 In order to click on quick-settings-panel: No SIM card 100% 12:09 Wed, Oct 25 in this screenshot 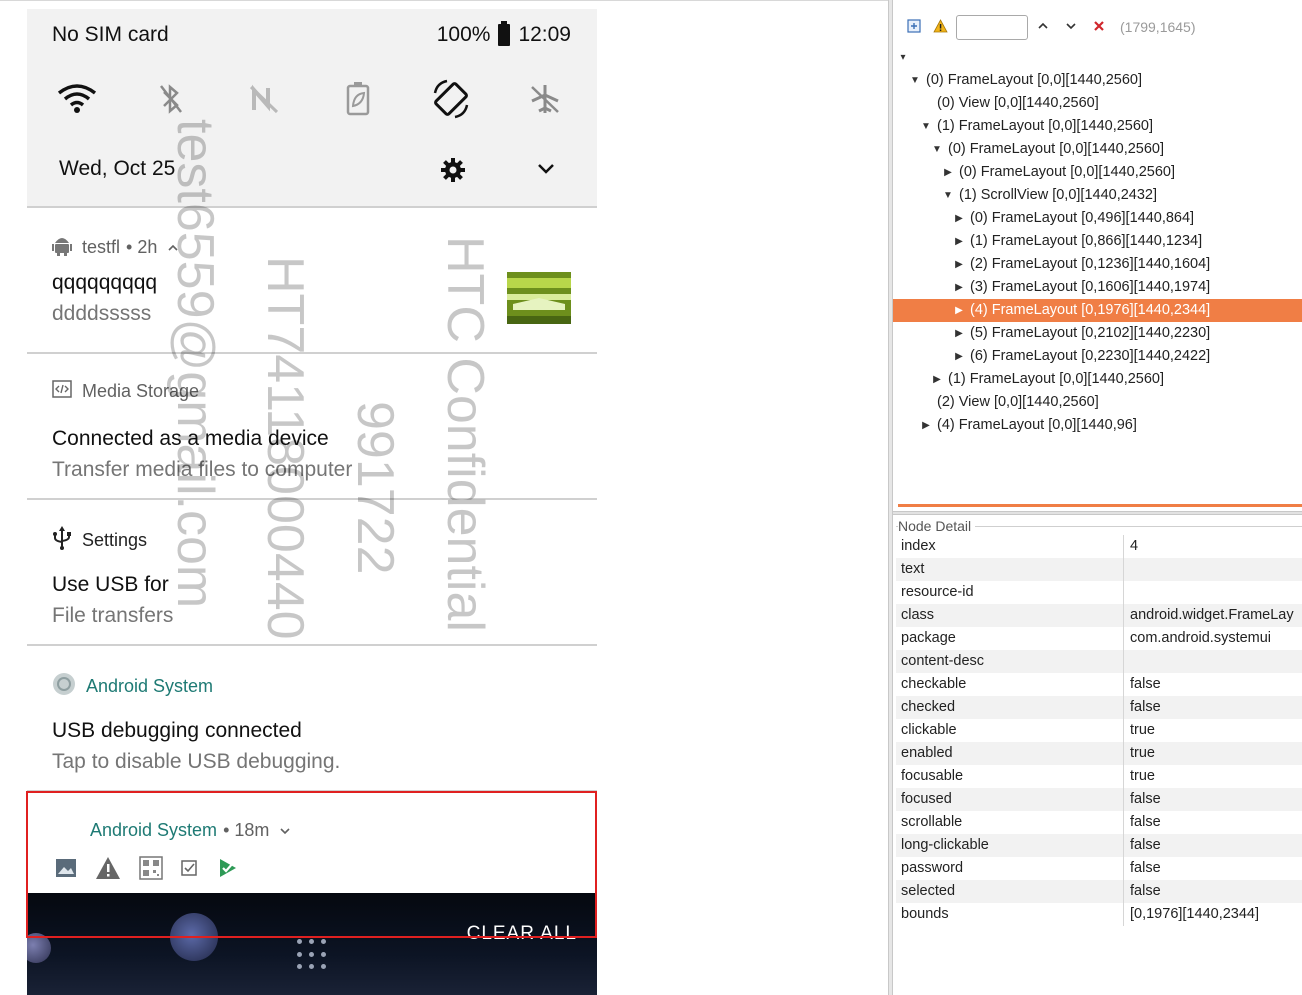, I will do `click(312, 107)`.